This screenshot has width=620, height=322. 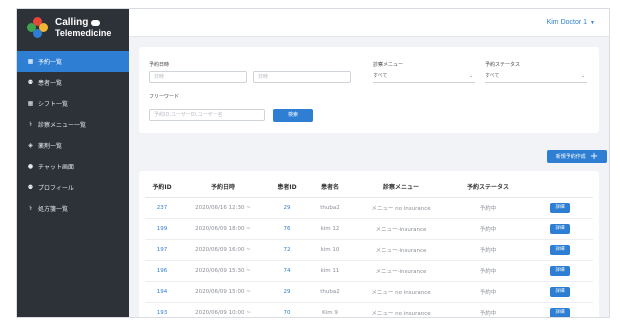 I want to click on sidebar-item-label: シフト一覧, so click(x=53, y=104).